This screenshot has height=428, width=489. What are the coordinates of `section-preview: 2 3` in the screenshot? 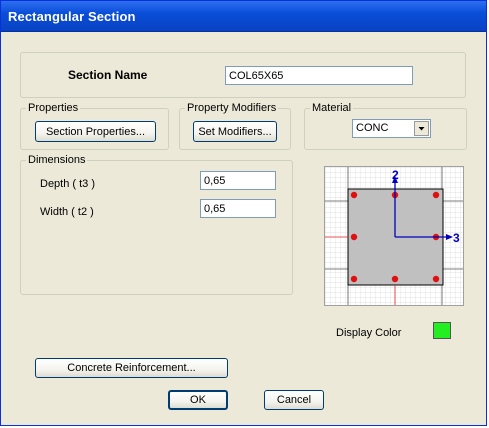 It's located at (394, 236).